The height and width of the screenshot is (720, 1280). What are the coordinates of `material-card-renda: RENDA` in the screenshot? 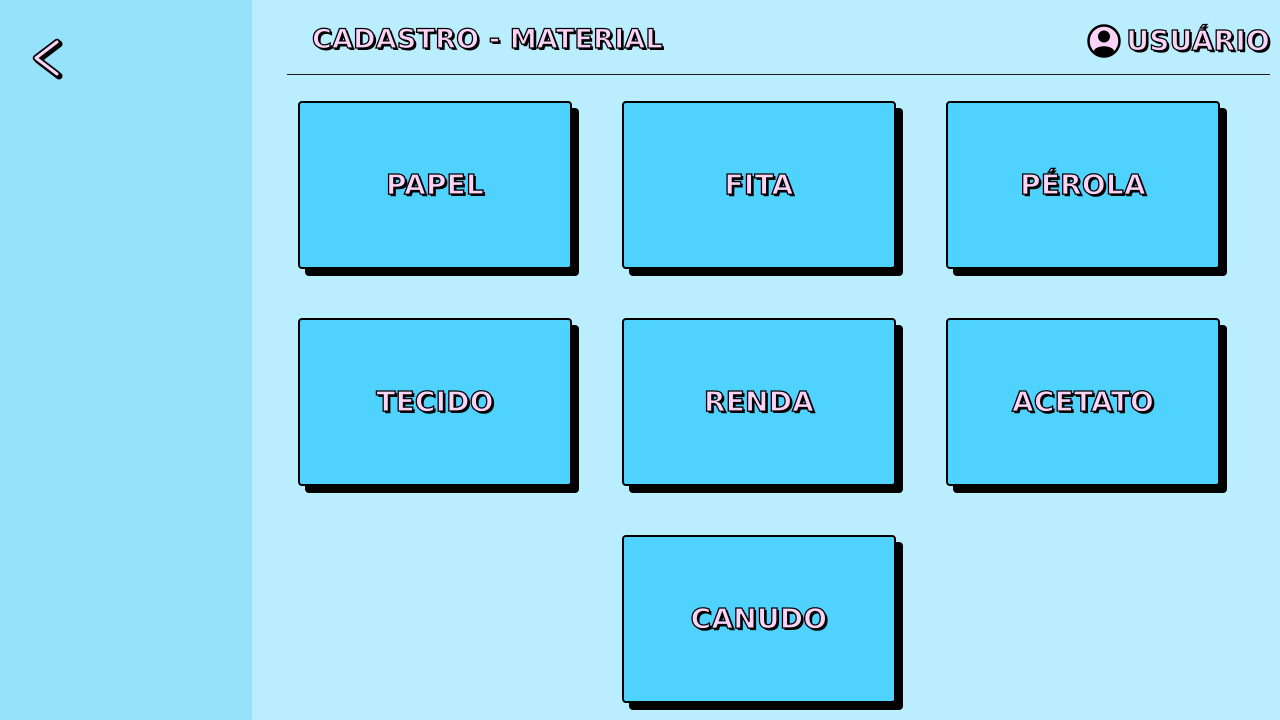 It's located at (759, 402).